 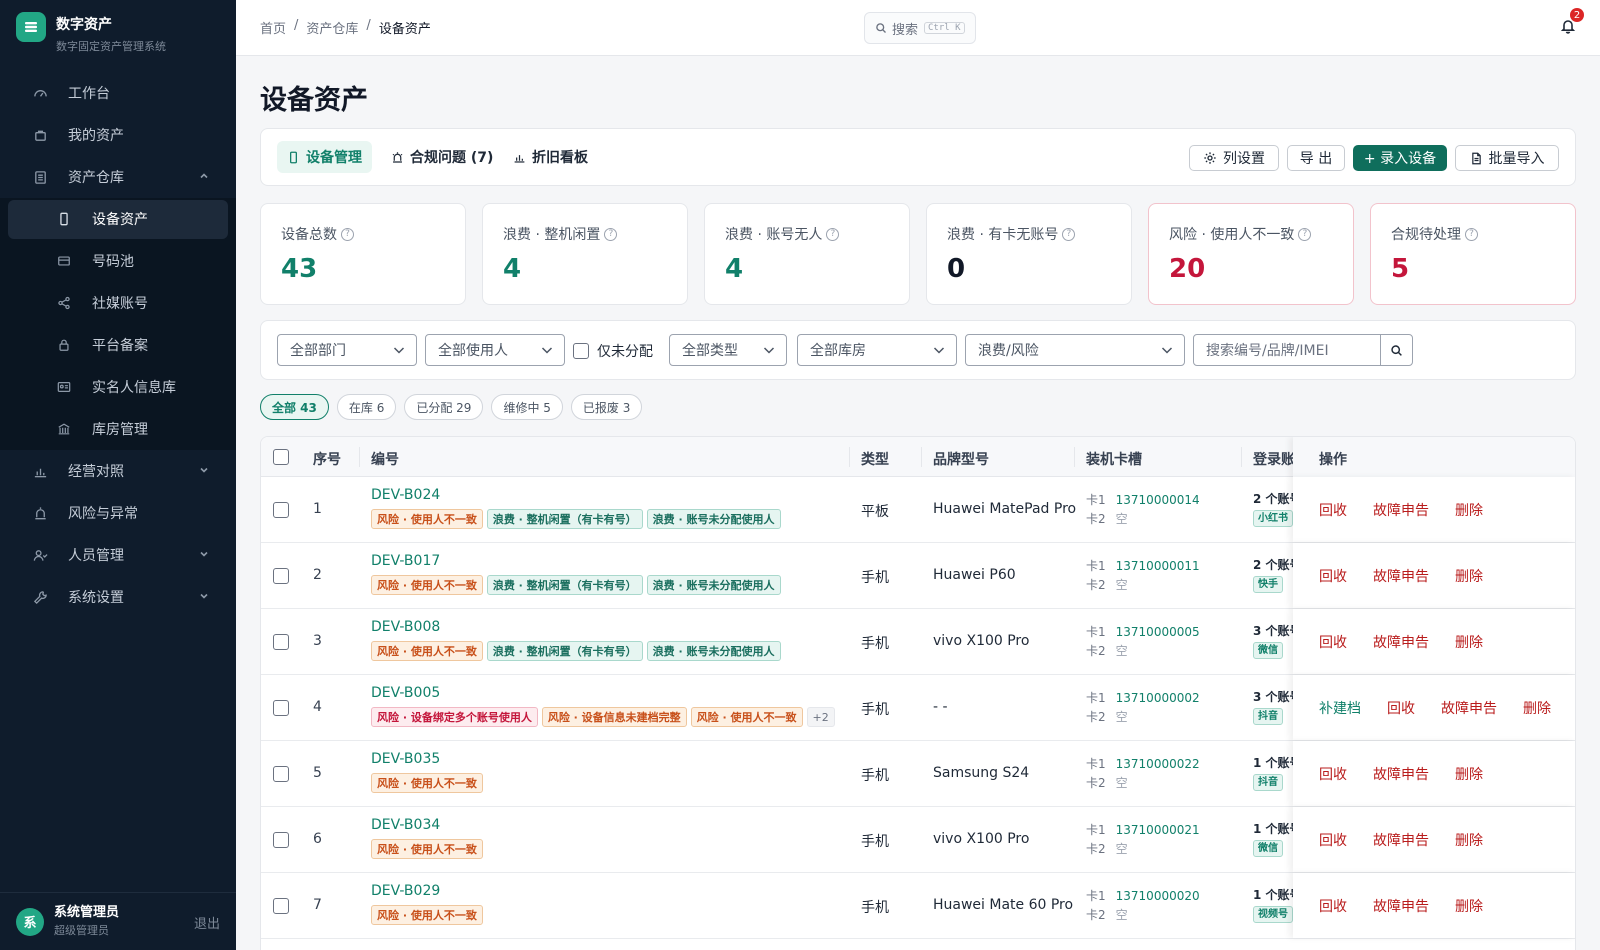 I want to click on column-settings-button: 列设置, so click(x=1234, y=158).